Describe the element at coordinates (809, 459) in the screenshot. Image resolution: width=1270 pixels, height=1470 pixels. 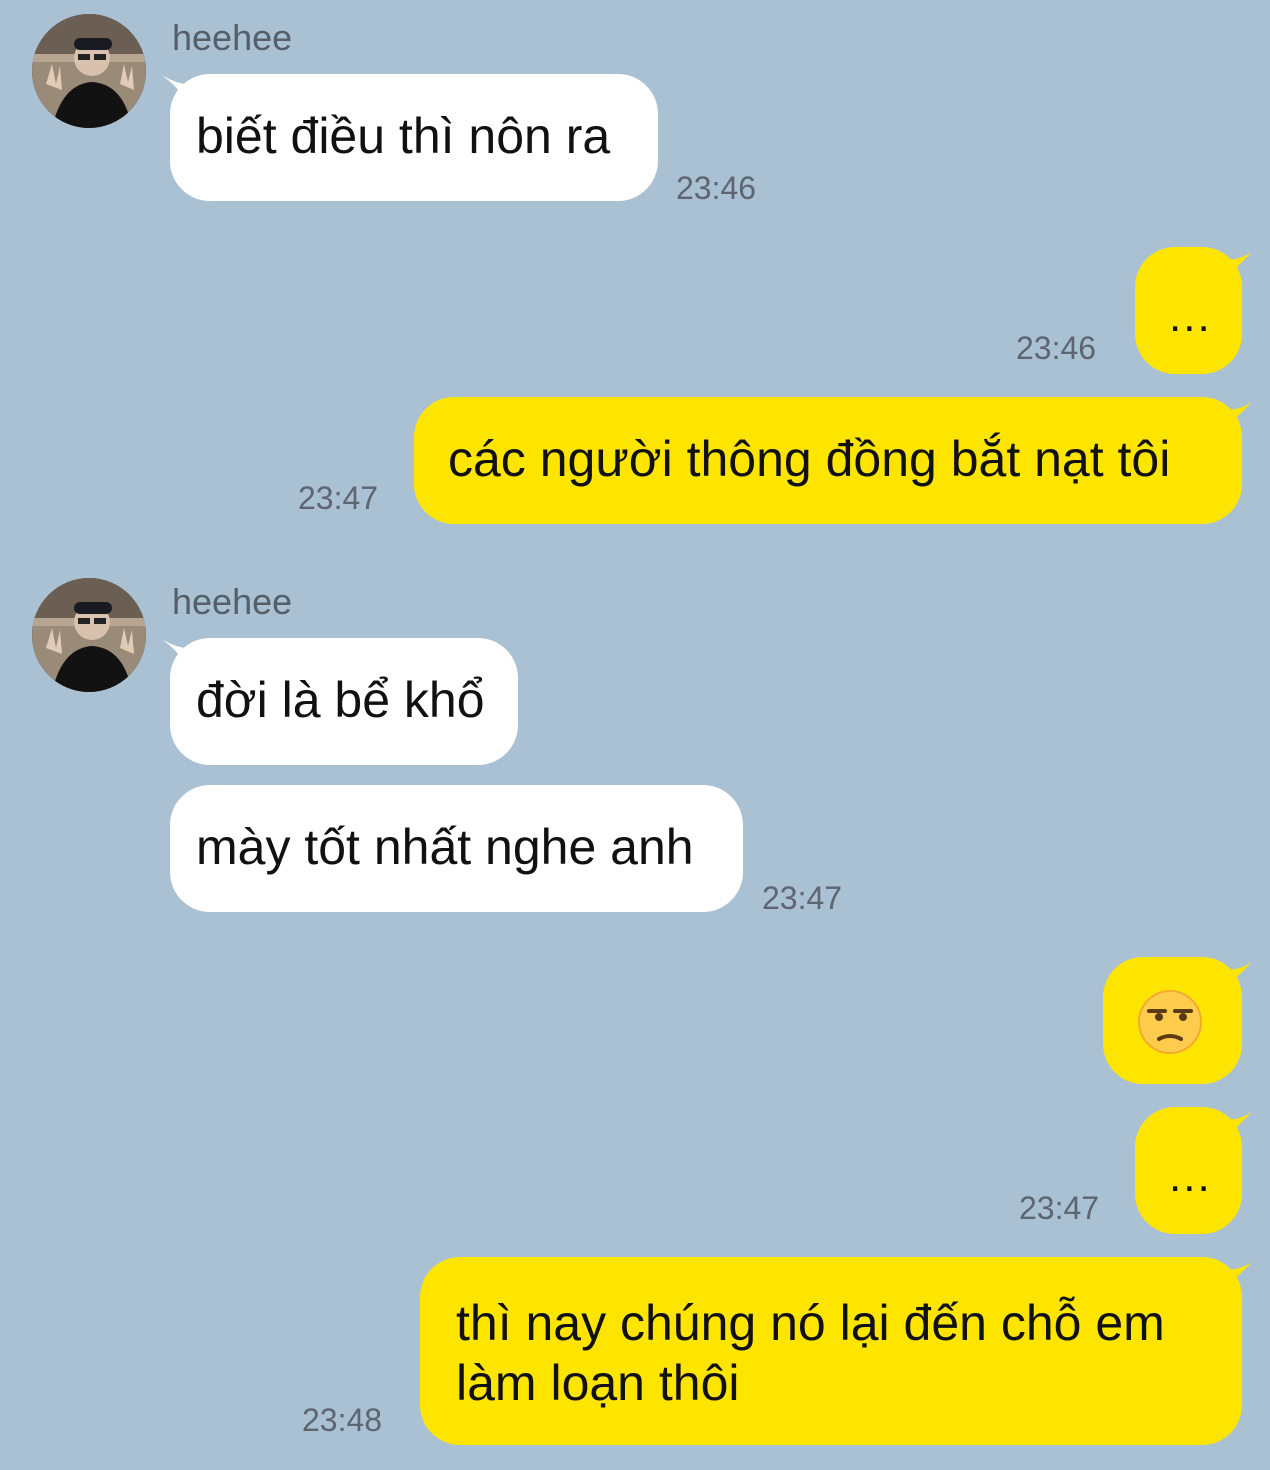
I see `message-text: các người thông đồng bắt nạt tôi` at that location.